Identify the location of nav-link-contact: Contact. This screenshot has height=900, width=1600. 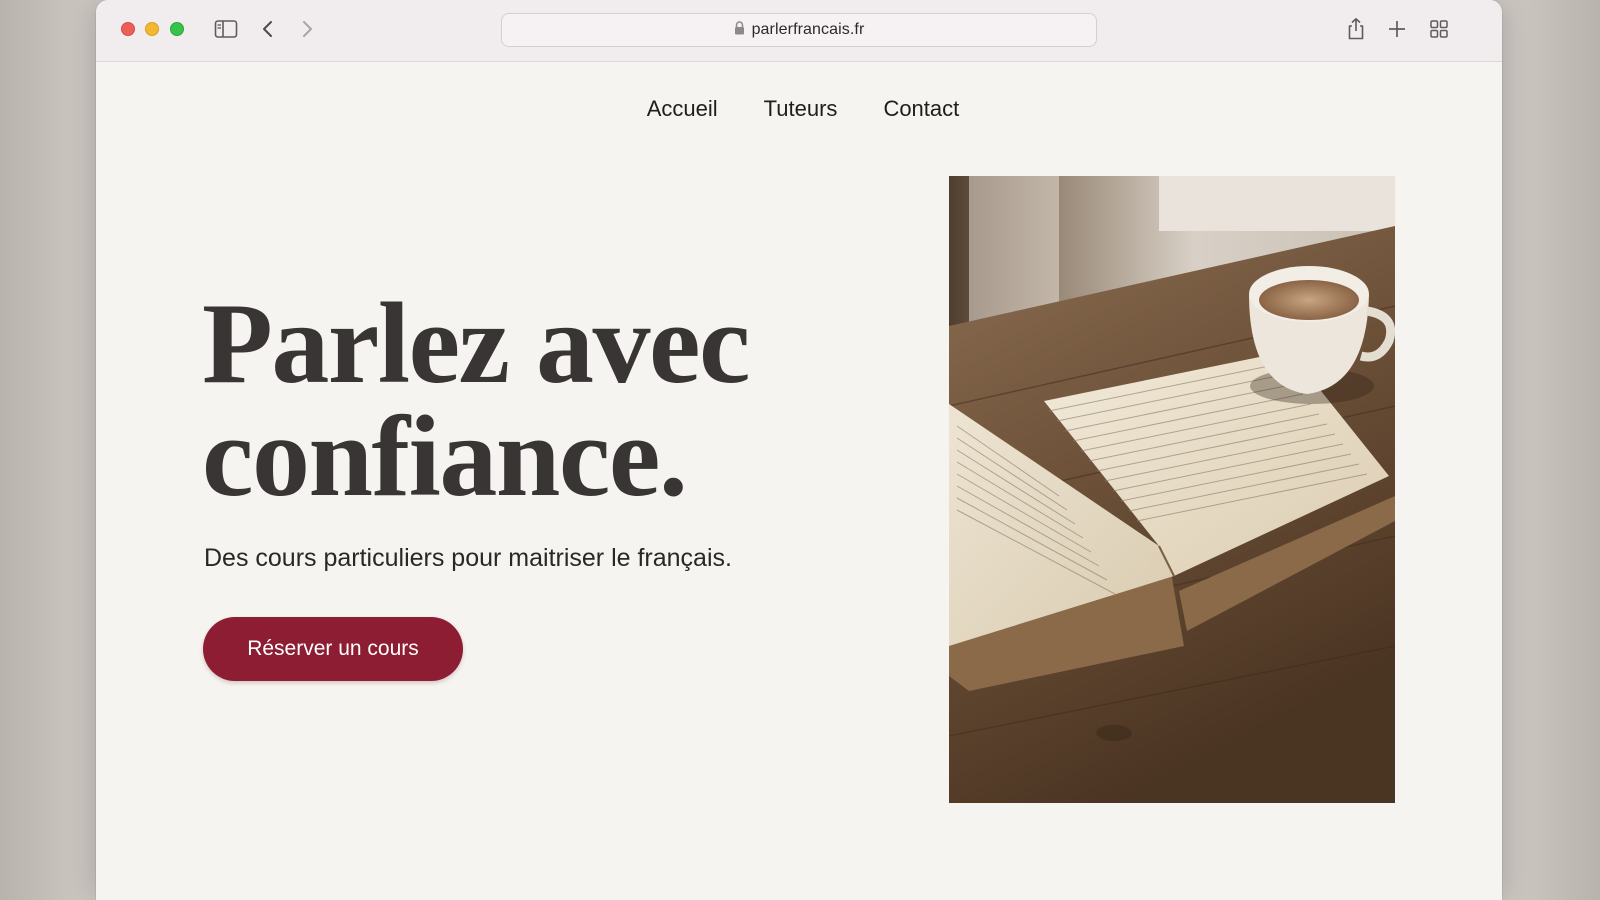
(921, 109).